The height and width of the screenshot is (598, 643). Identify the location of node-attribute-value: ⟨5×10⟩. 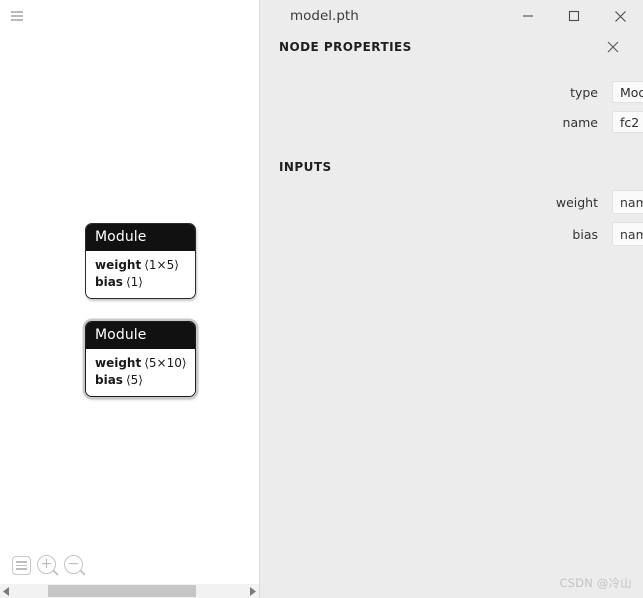
(165, 363).